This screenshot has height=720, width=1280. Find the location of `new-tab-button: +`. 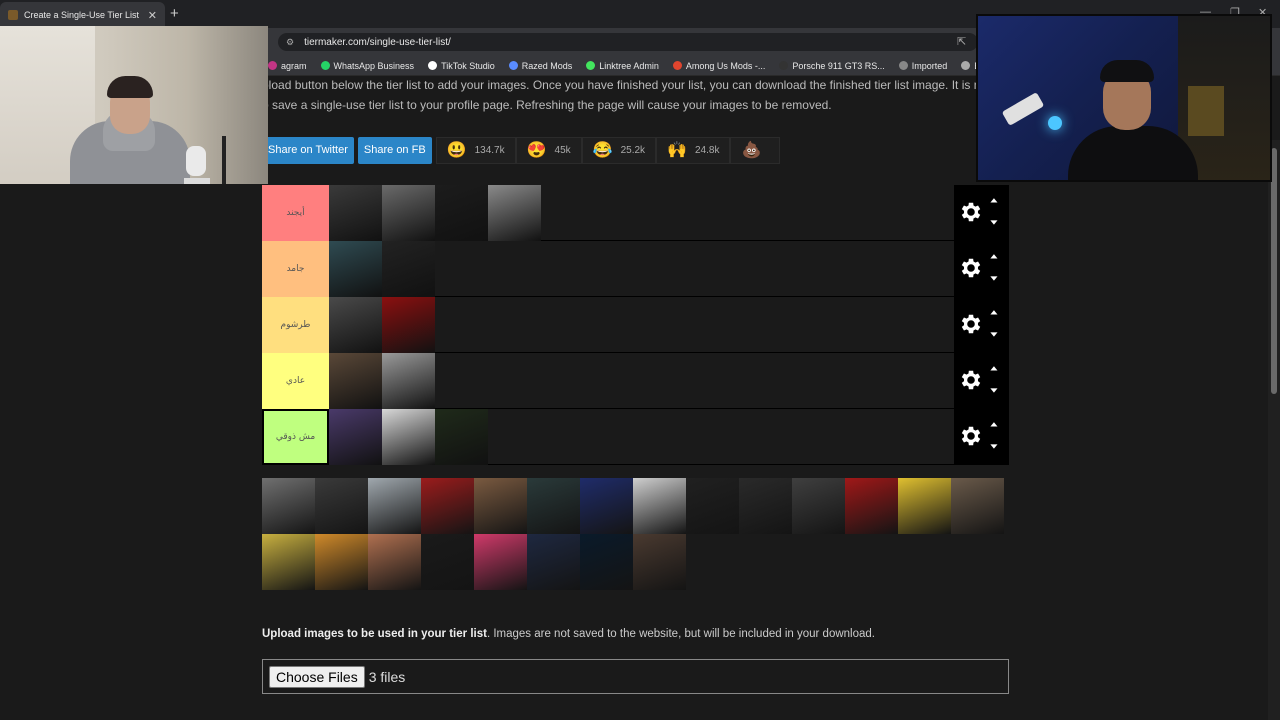

new-tab-button: + is located at coordinates (174, 13).